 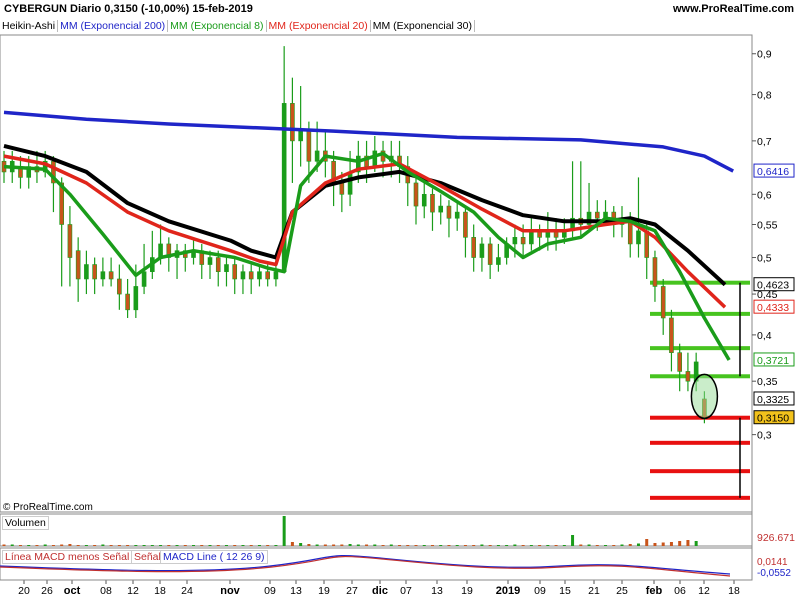 I want to click on x-tick-label: 06, so click(x=680, y=591).